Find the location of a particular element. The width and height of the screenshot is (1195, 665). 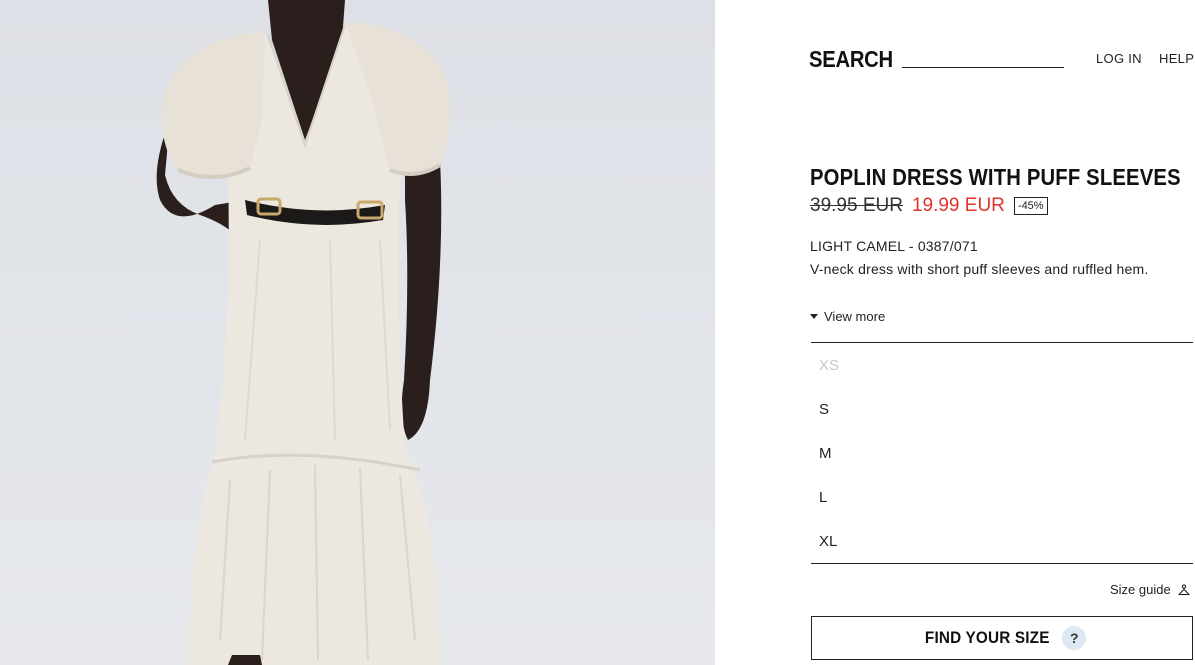

login-link: LOG IN is located at coordinates (1119, 58).